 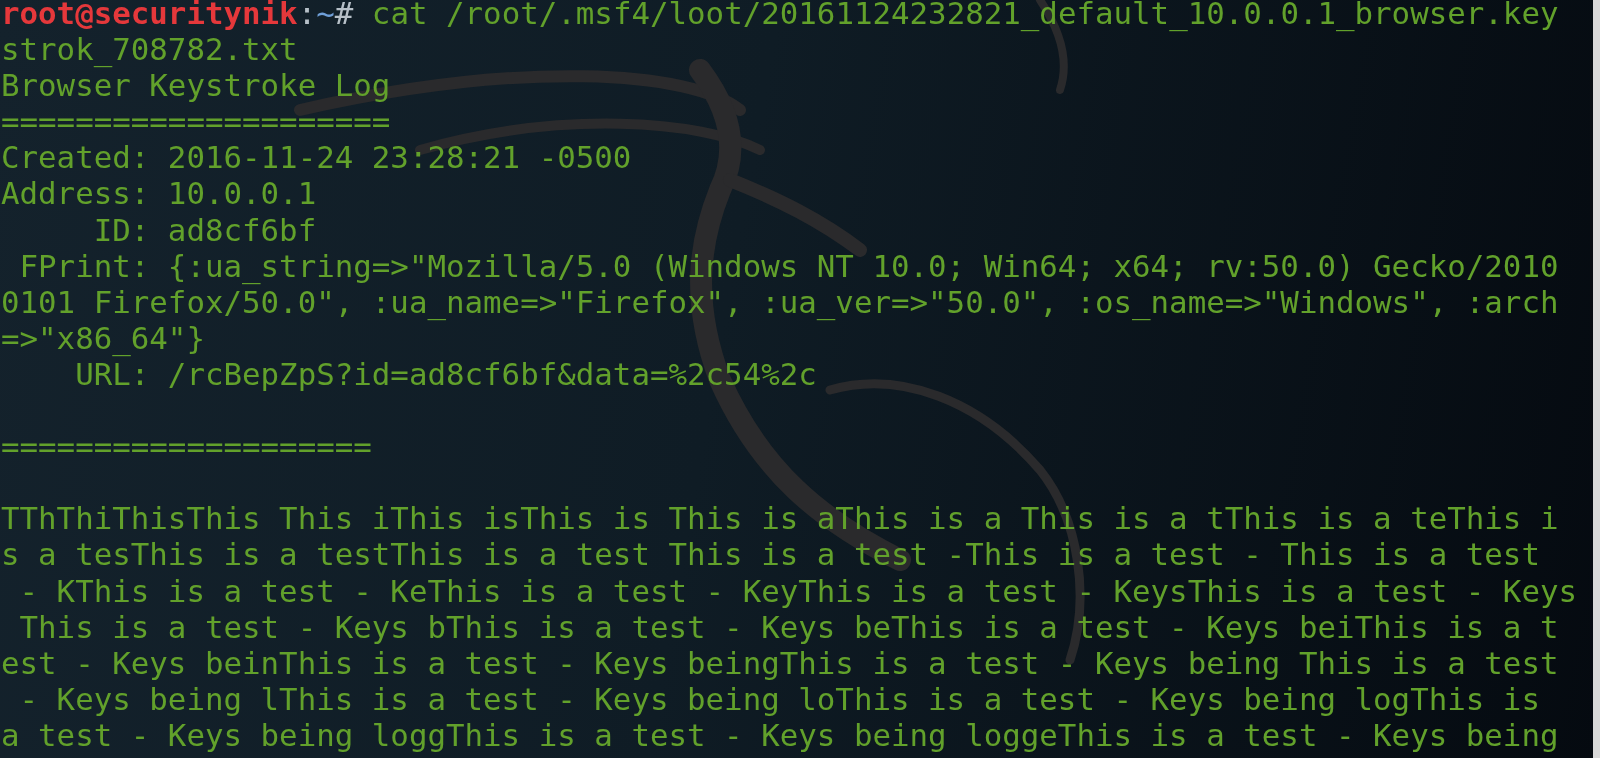 What do you see at coordinates (771, 554) in the screenshot?
I see `output-line: s a tesThis is a testThis is a test This is a test -This is a test - This is a test` at bounding box center [771, 554].